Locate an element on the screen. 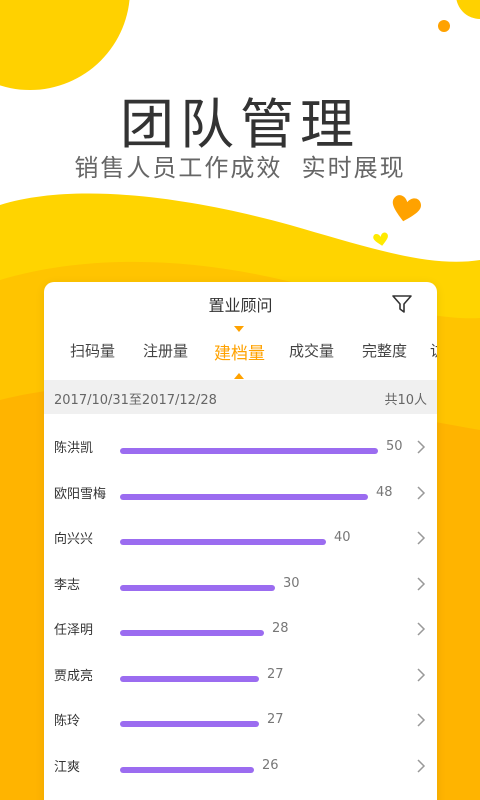 This screenshot has height=800, width=480. tab-scan: 扫码量 is located at coordinates (92, 350).